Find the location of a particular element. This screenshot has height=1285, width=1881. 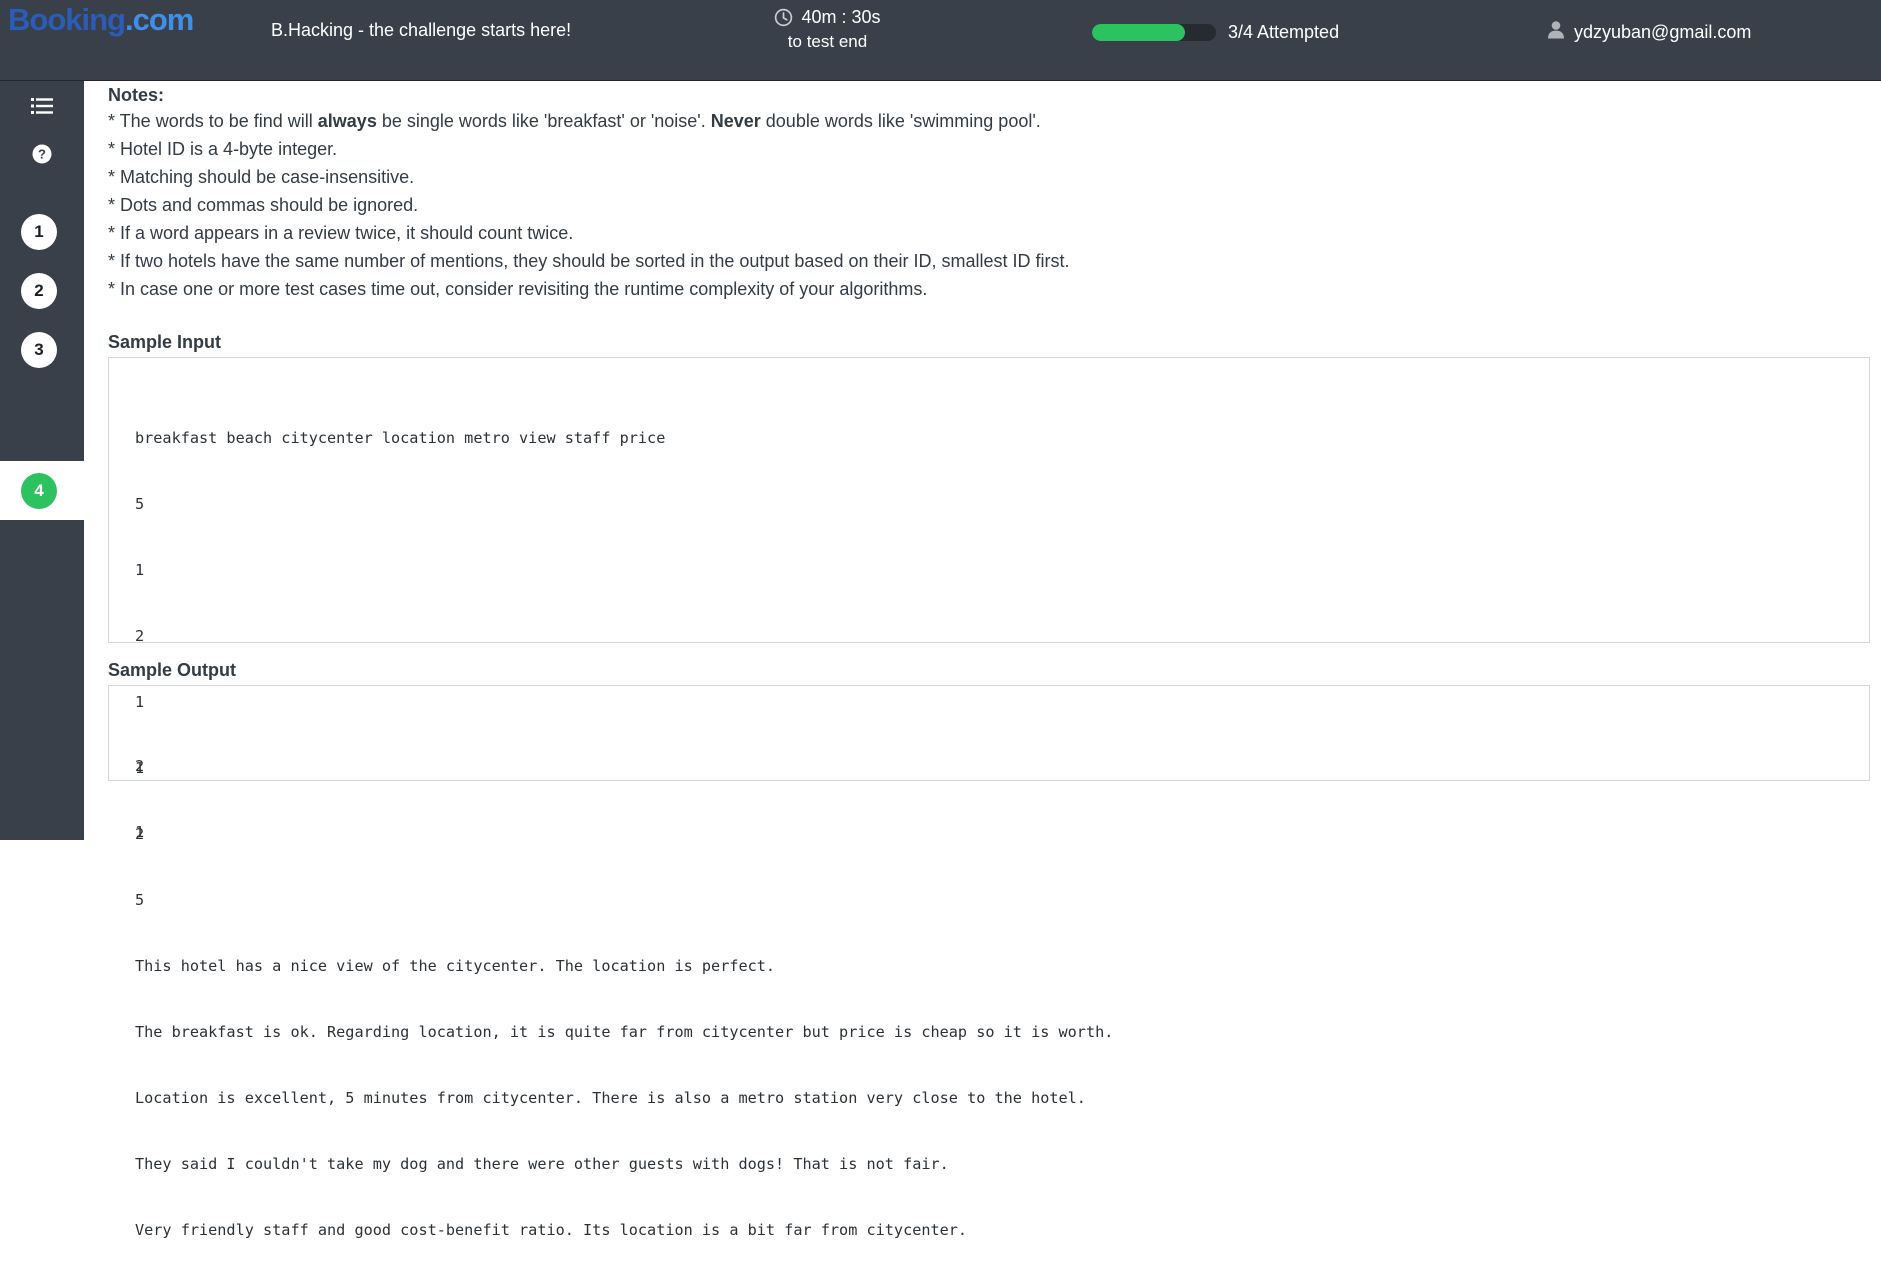

code-line: 1 is located at coordinates (140, 570).